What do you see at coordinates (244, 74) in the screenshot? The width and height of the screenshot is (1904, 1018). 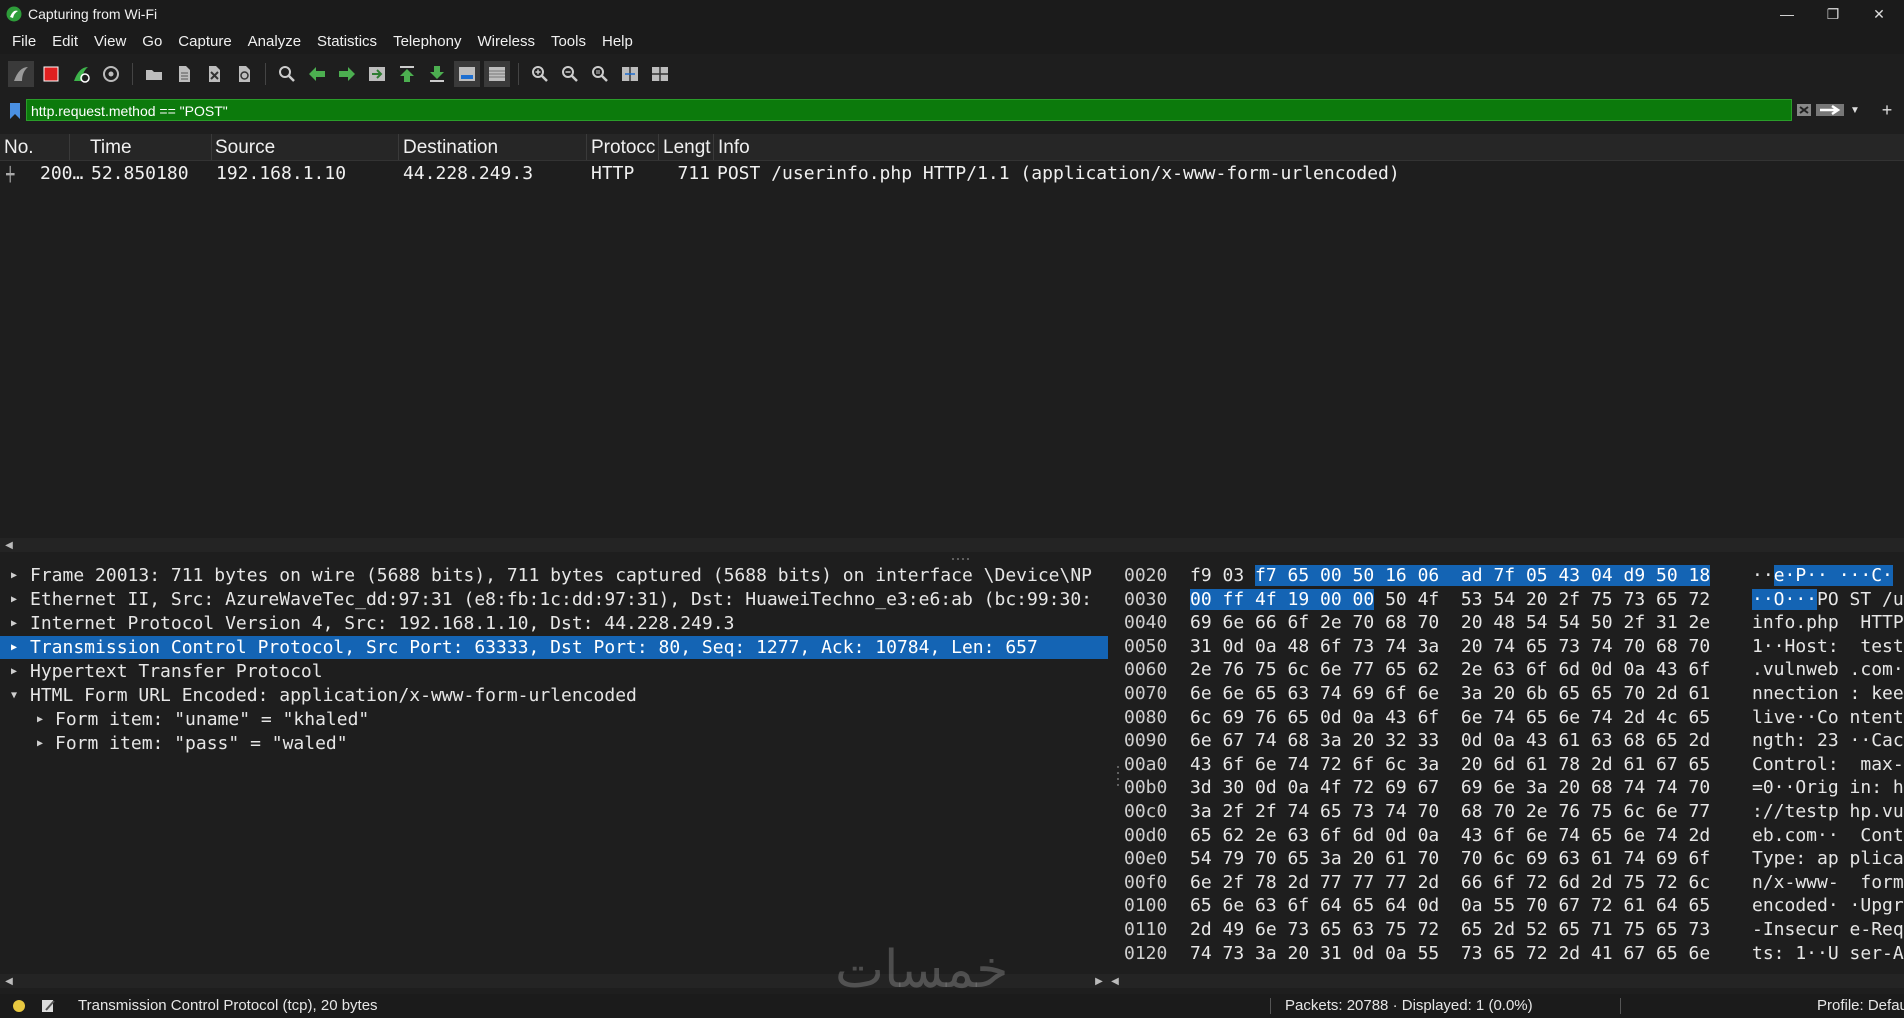 I see `reload-file-button` at bounding box center [244, 74].